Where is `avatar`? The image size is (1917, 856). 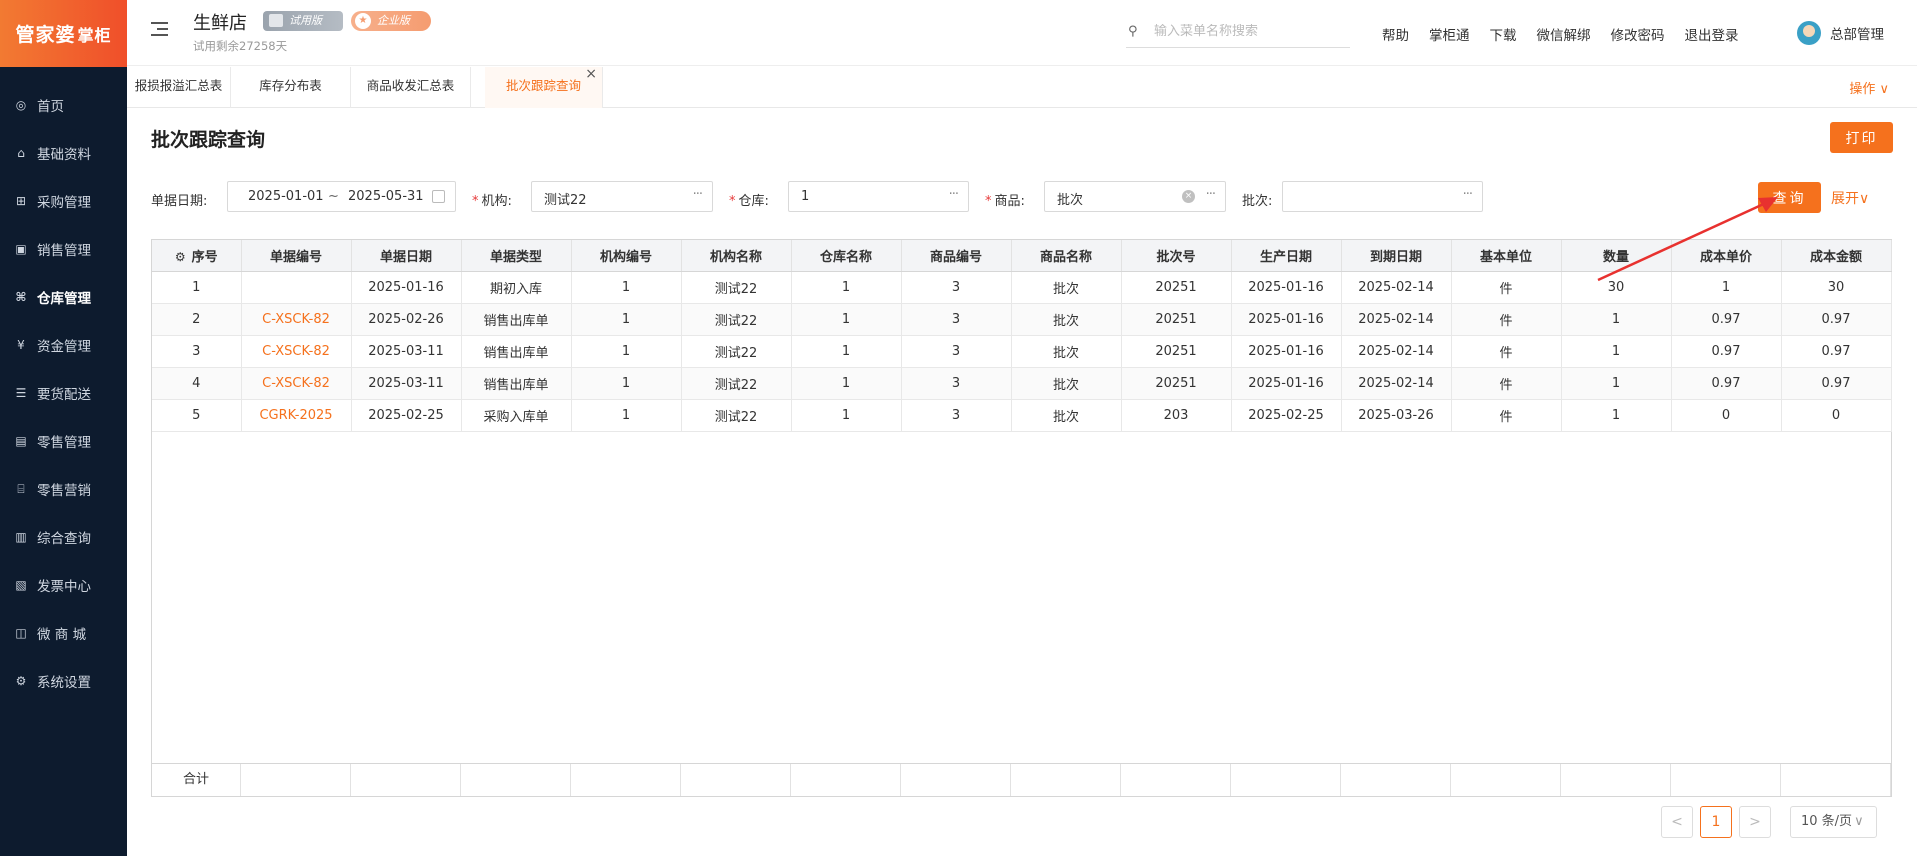 avatar is located at coordinates (1809, 33).